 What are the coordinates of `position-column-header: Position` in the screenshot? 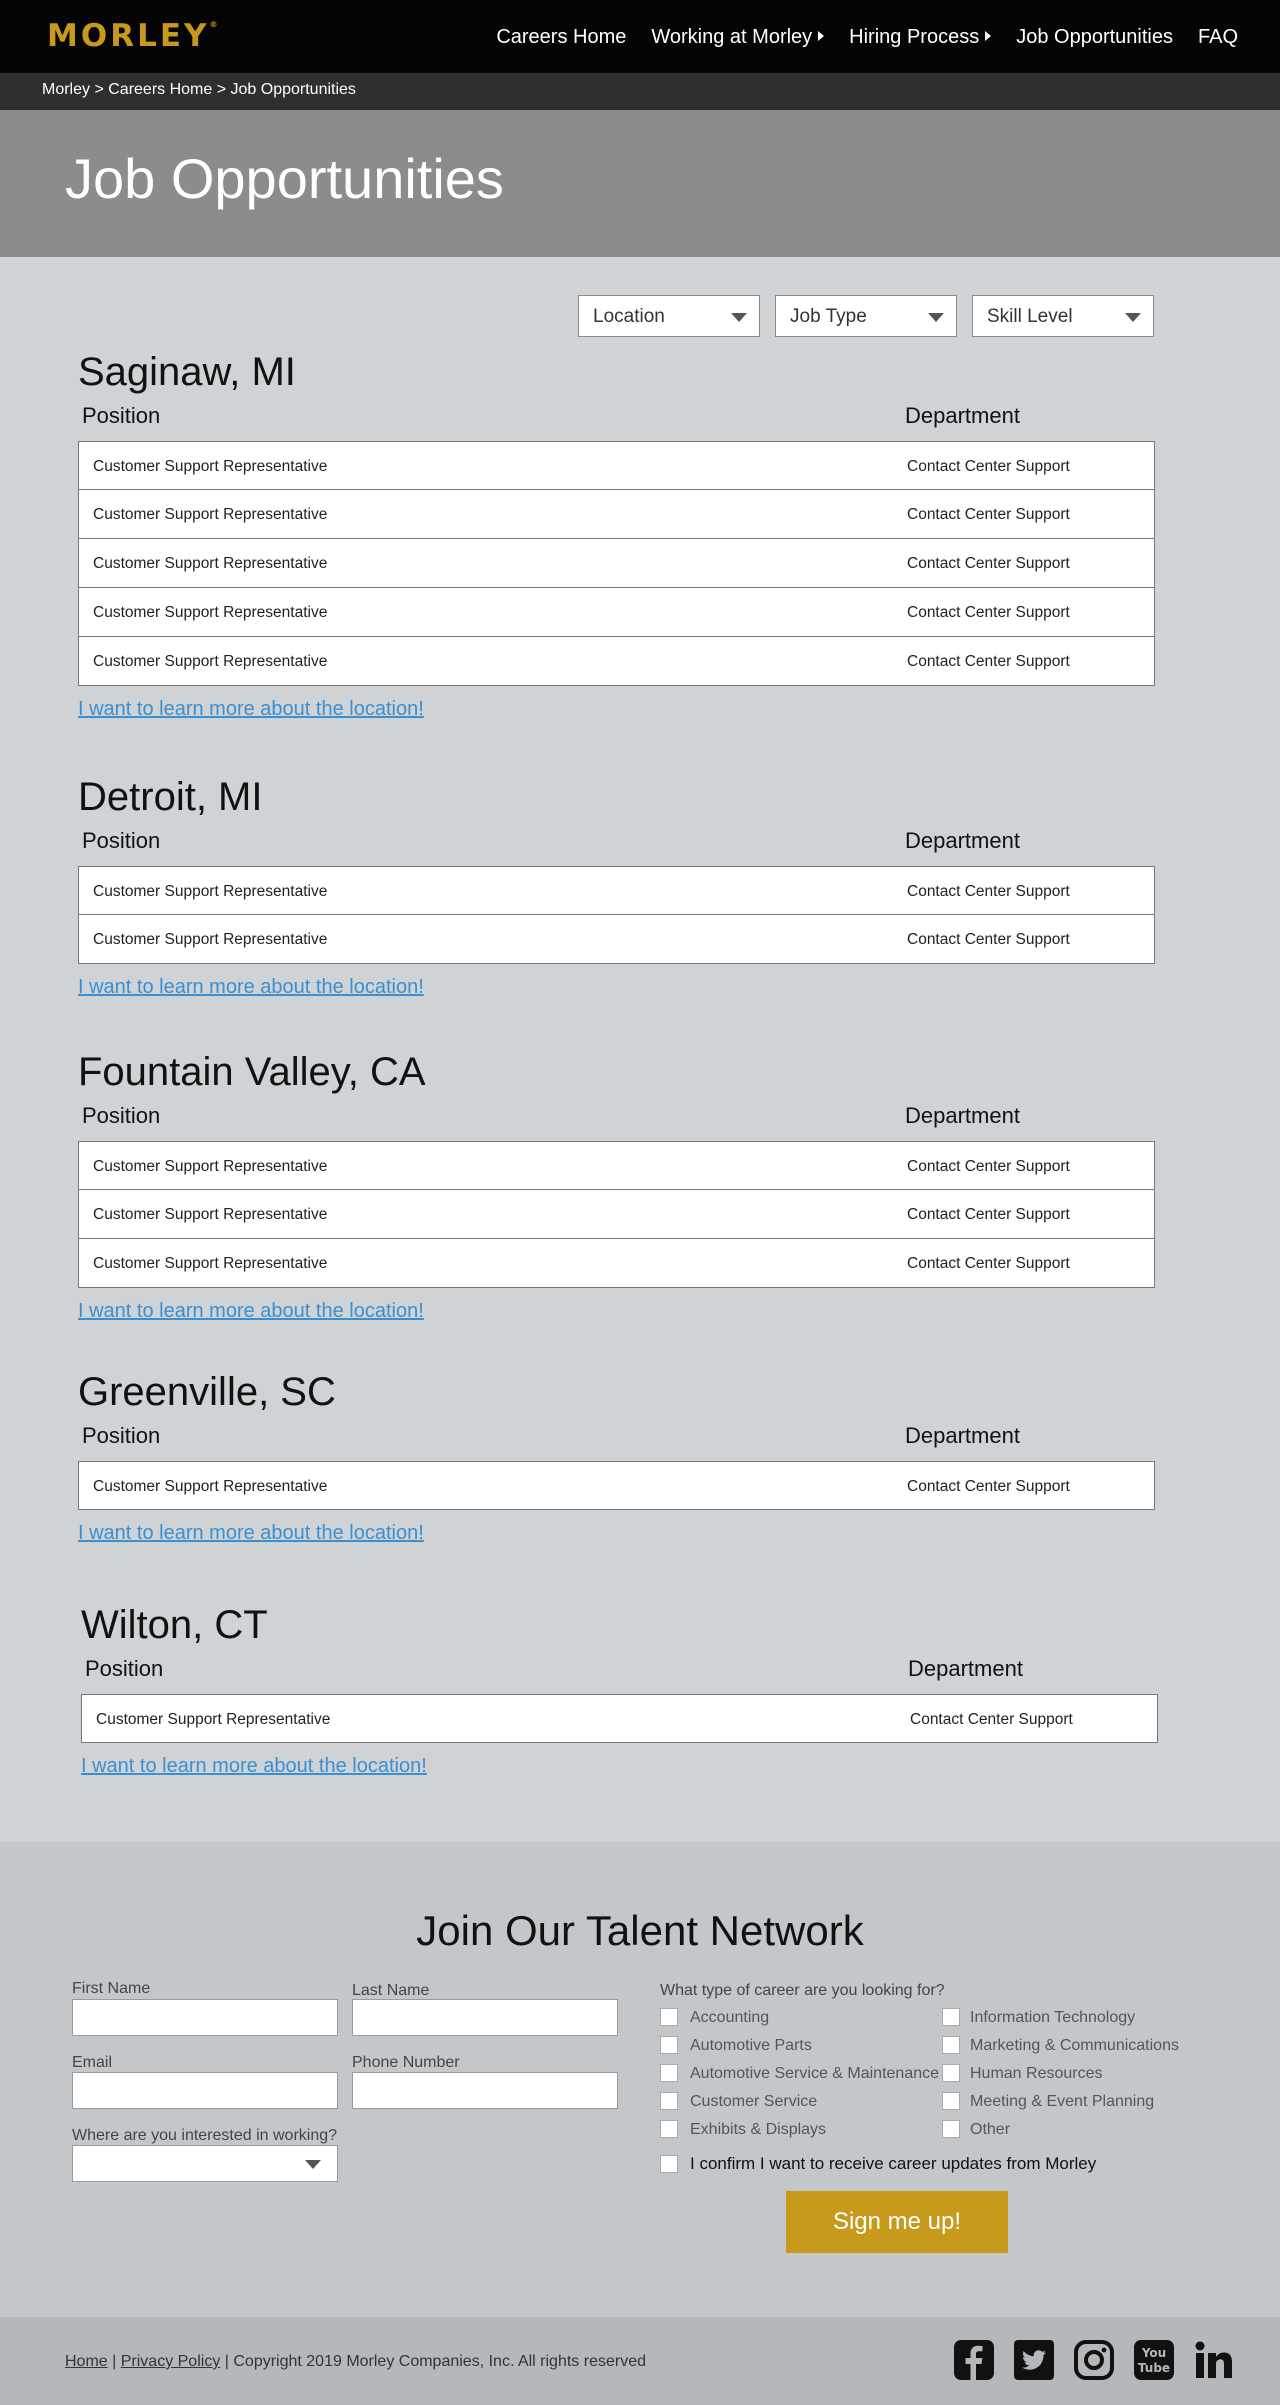 It's located at (121, 1435).